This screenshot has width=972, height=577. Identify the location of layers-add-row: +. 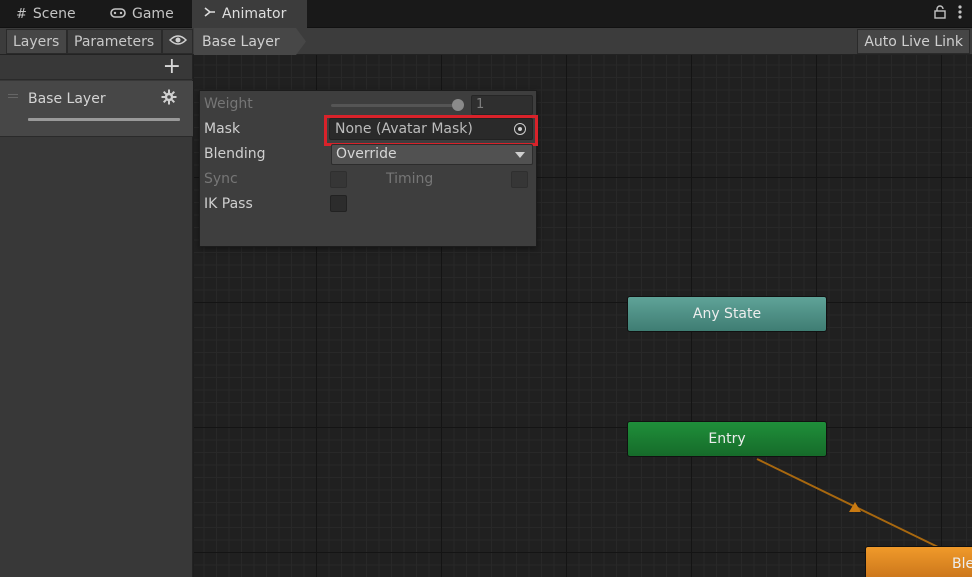
(96, 67).